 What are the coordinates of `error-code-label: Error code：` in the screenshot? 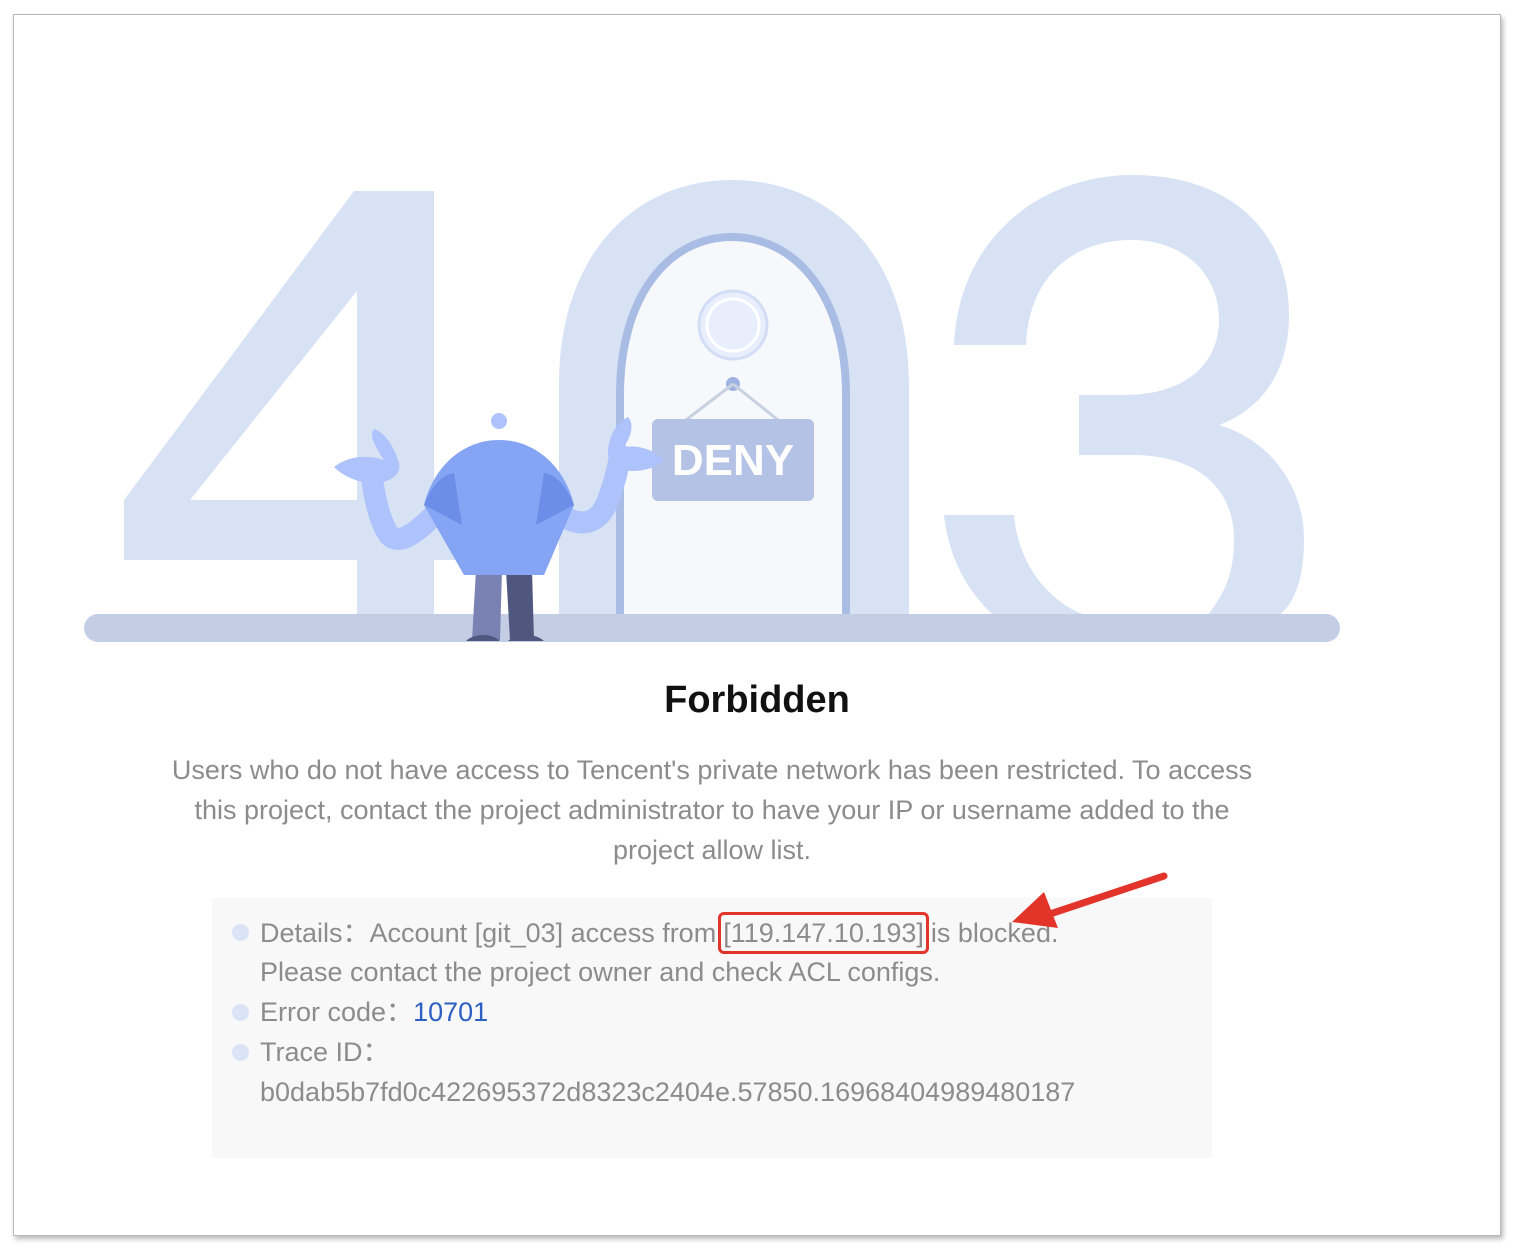 It's located at (337, 1012).